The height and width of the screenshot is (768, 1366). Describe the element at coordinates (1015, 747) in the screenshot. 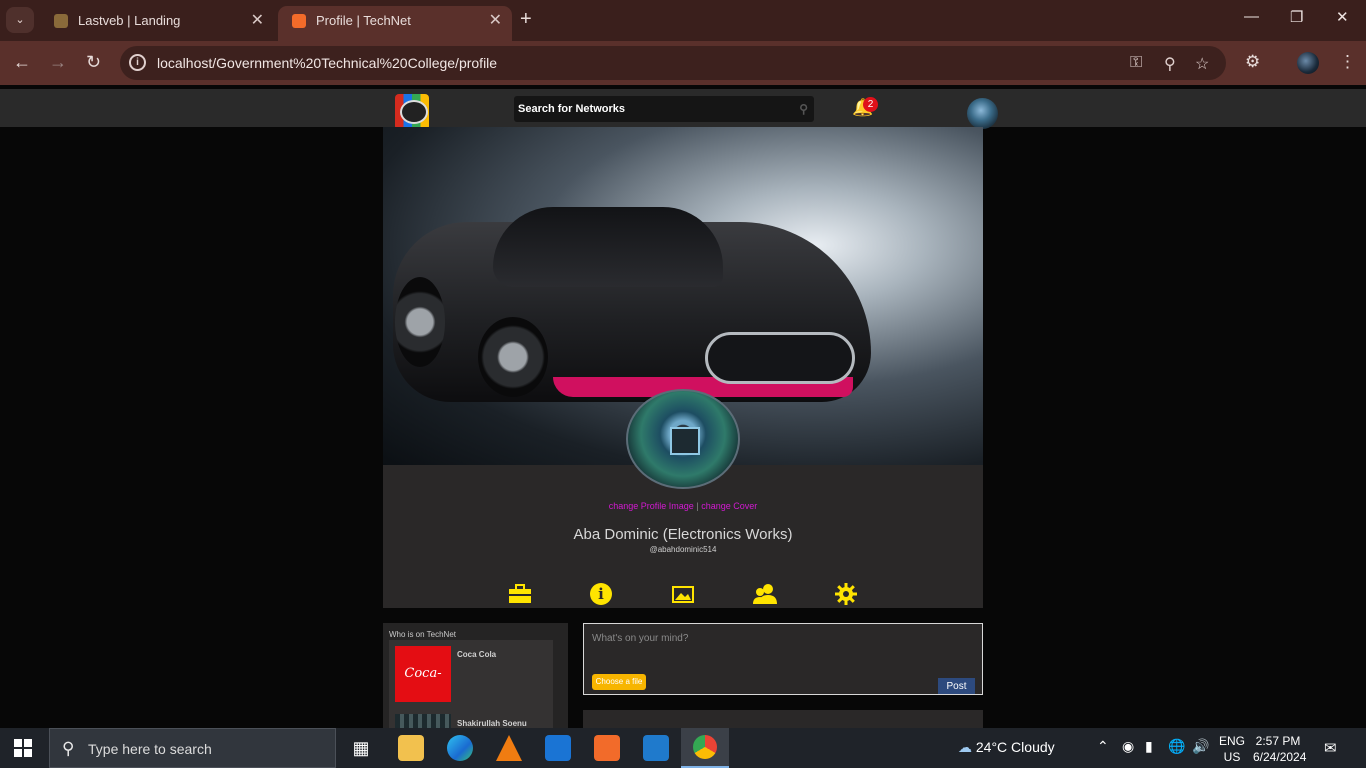

I see `weather-text: 24°C Cloudy` at that location.